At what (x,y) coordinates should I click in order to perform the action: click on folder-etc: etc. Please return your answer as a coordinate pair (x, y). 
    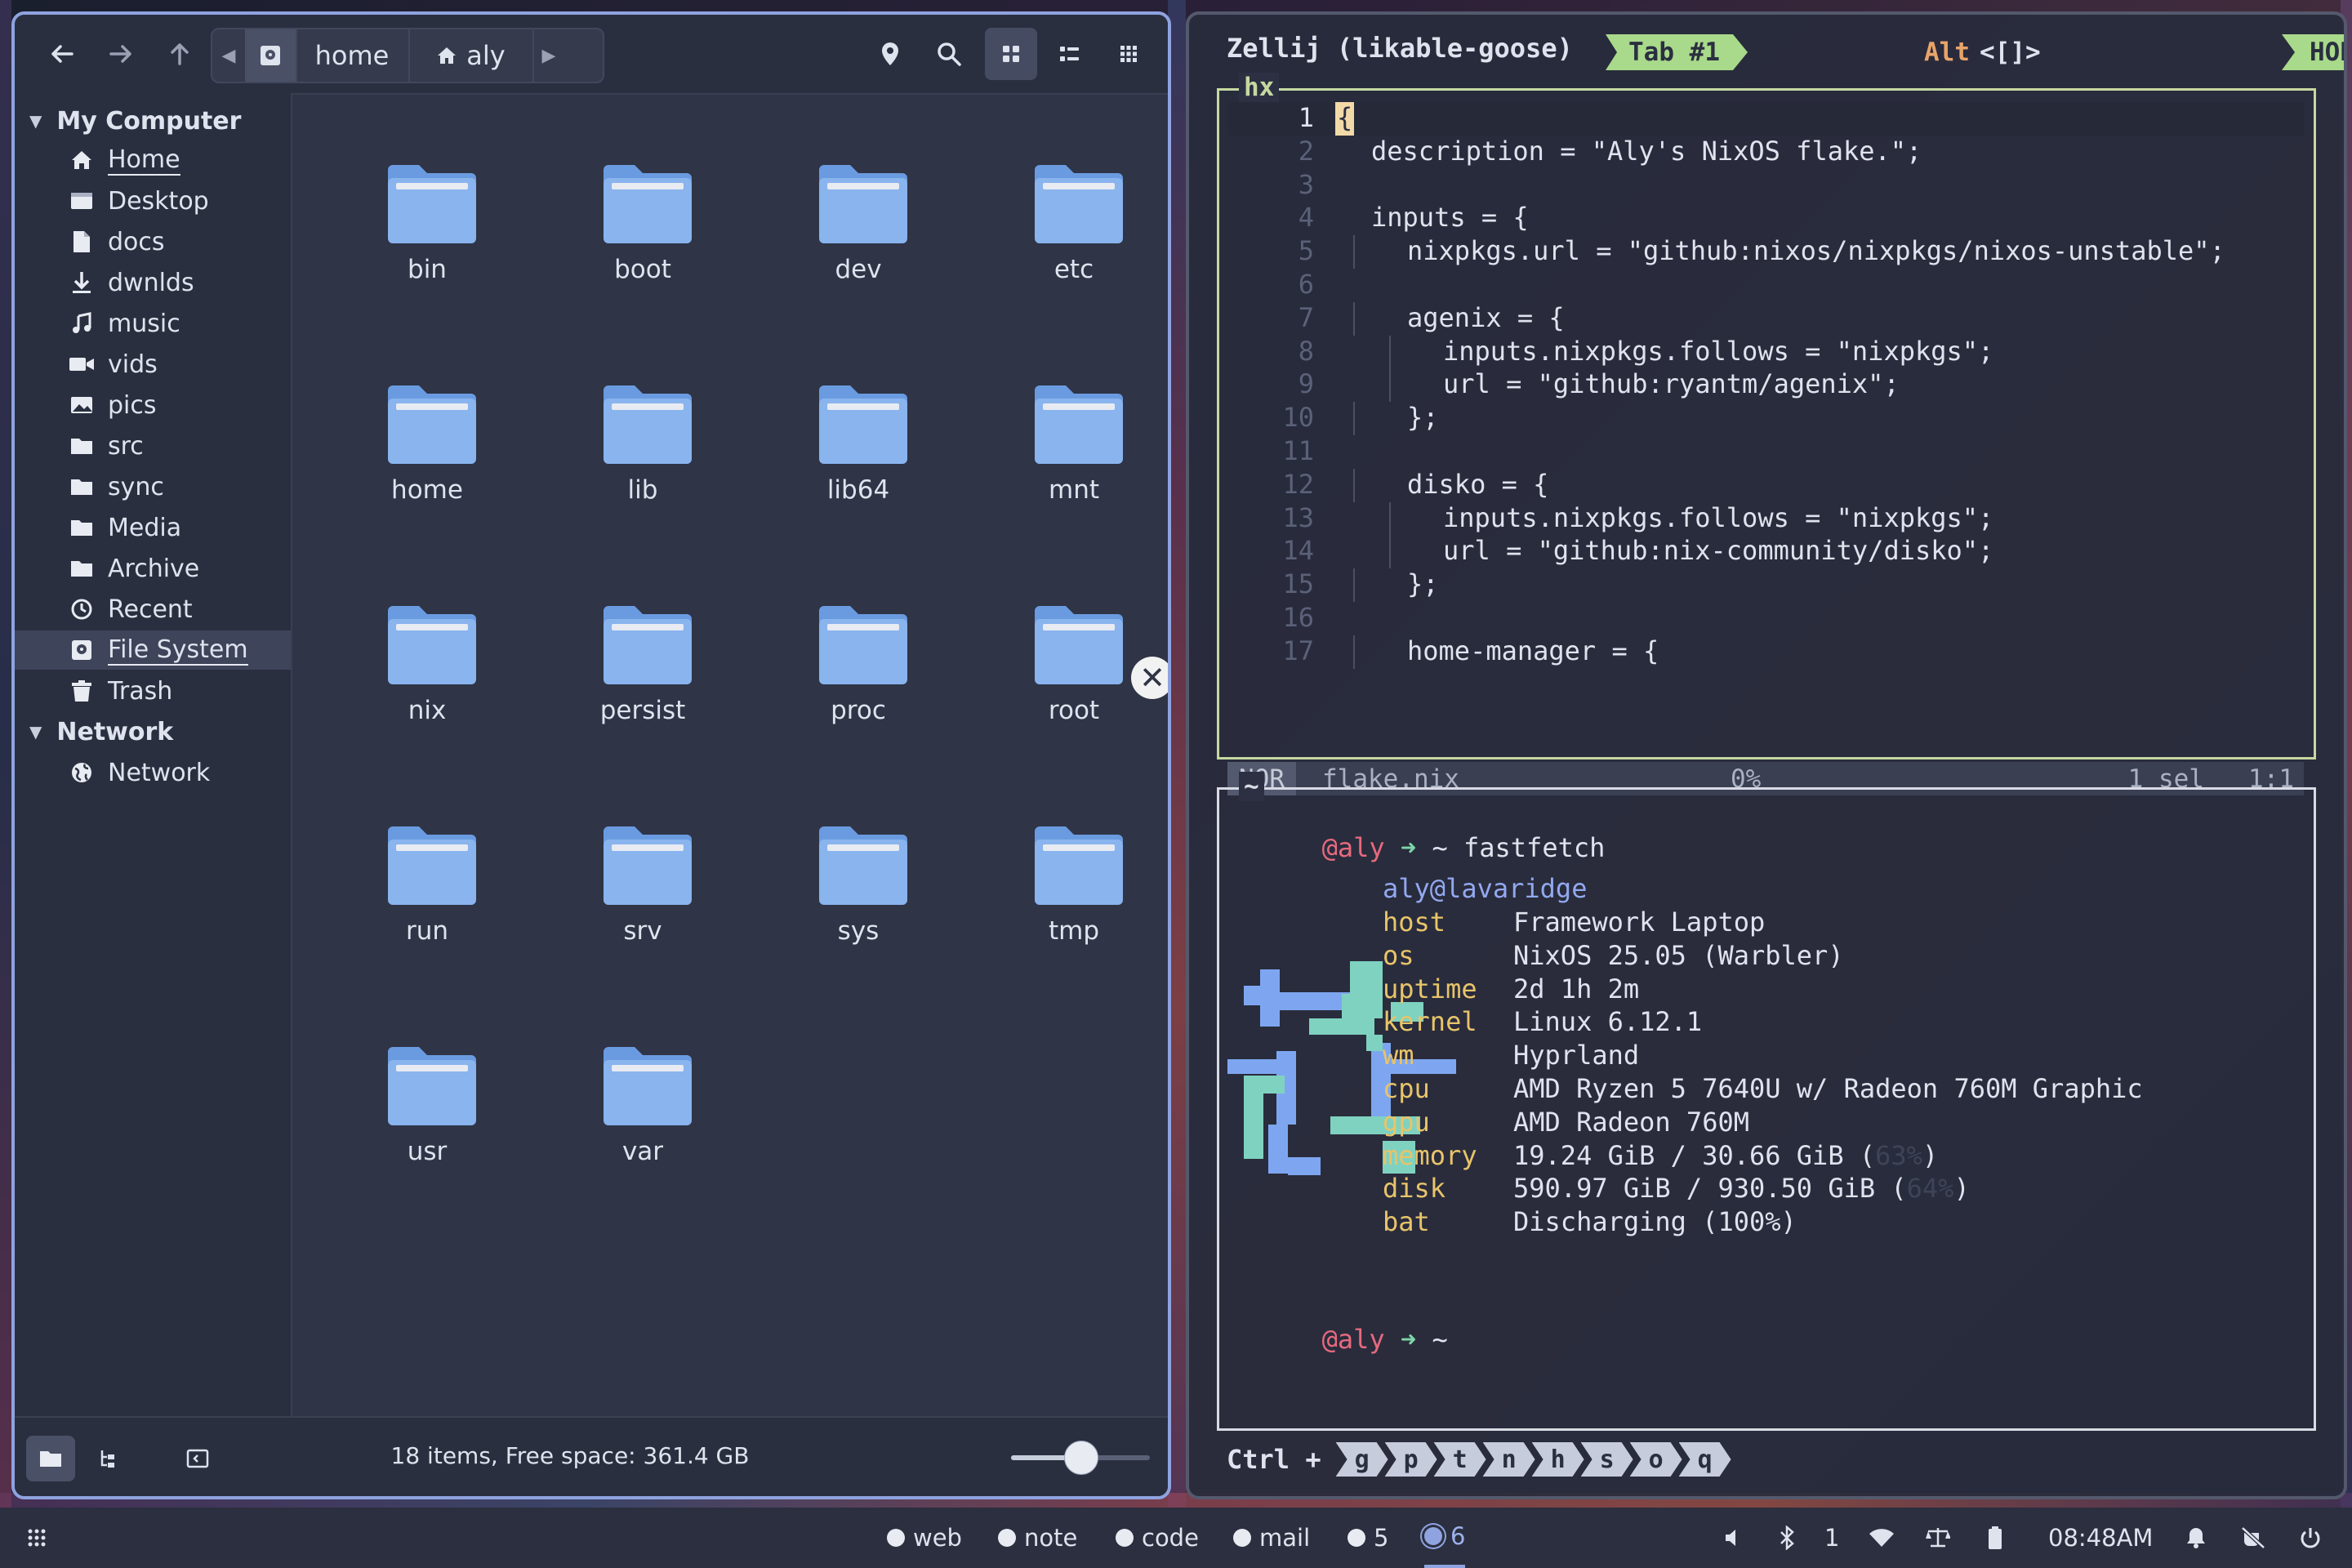
    Looking at the image, I should click on (1070, 236).